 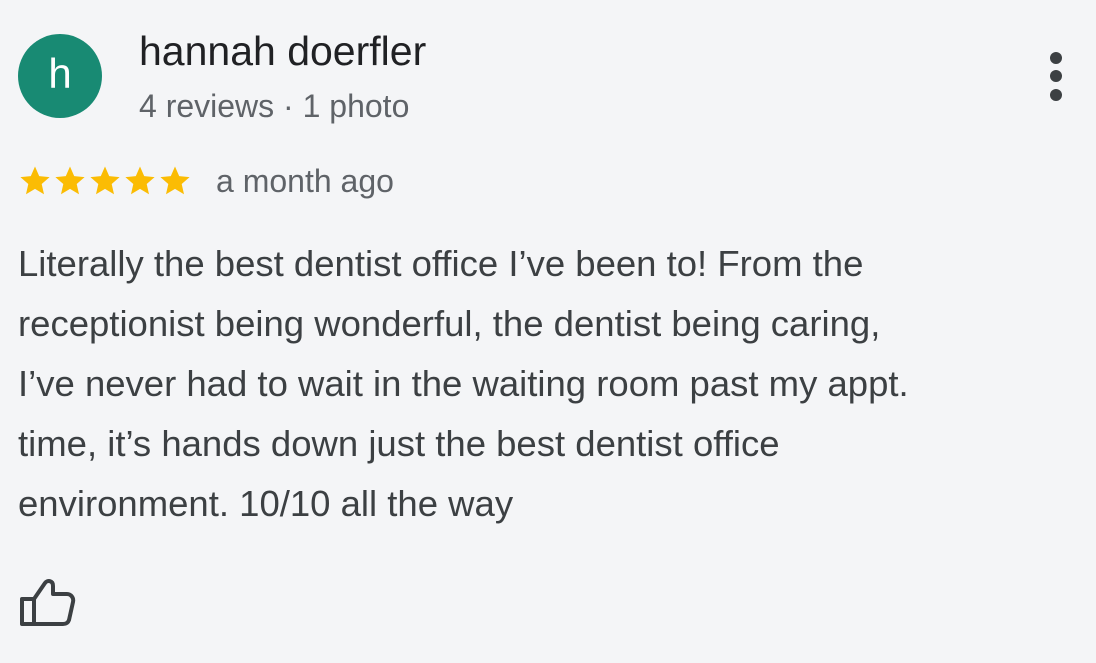 I want to click on thumbs-up-icon, so click(x=48, y=602).